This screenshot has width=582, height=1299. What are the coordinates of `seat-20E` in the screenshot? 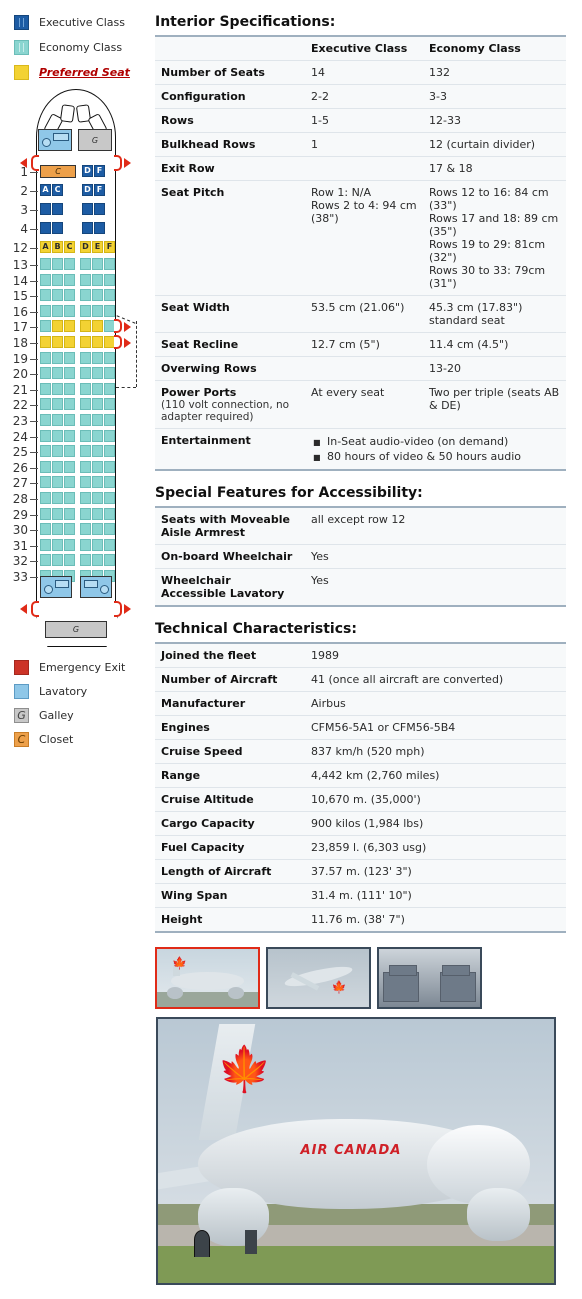 It's located at (97, 373).